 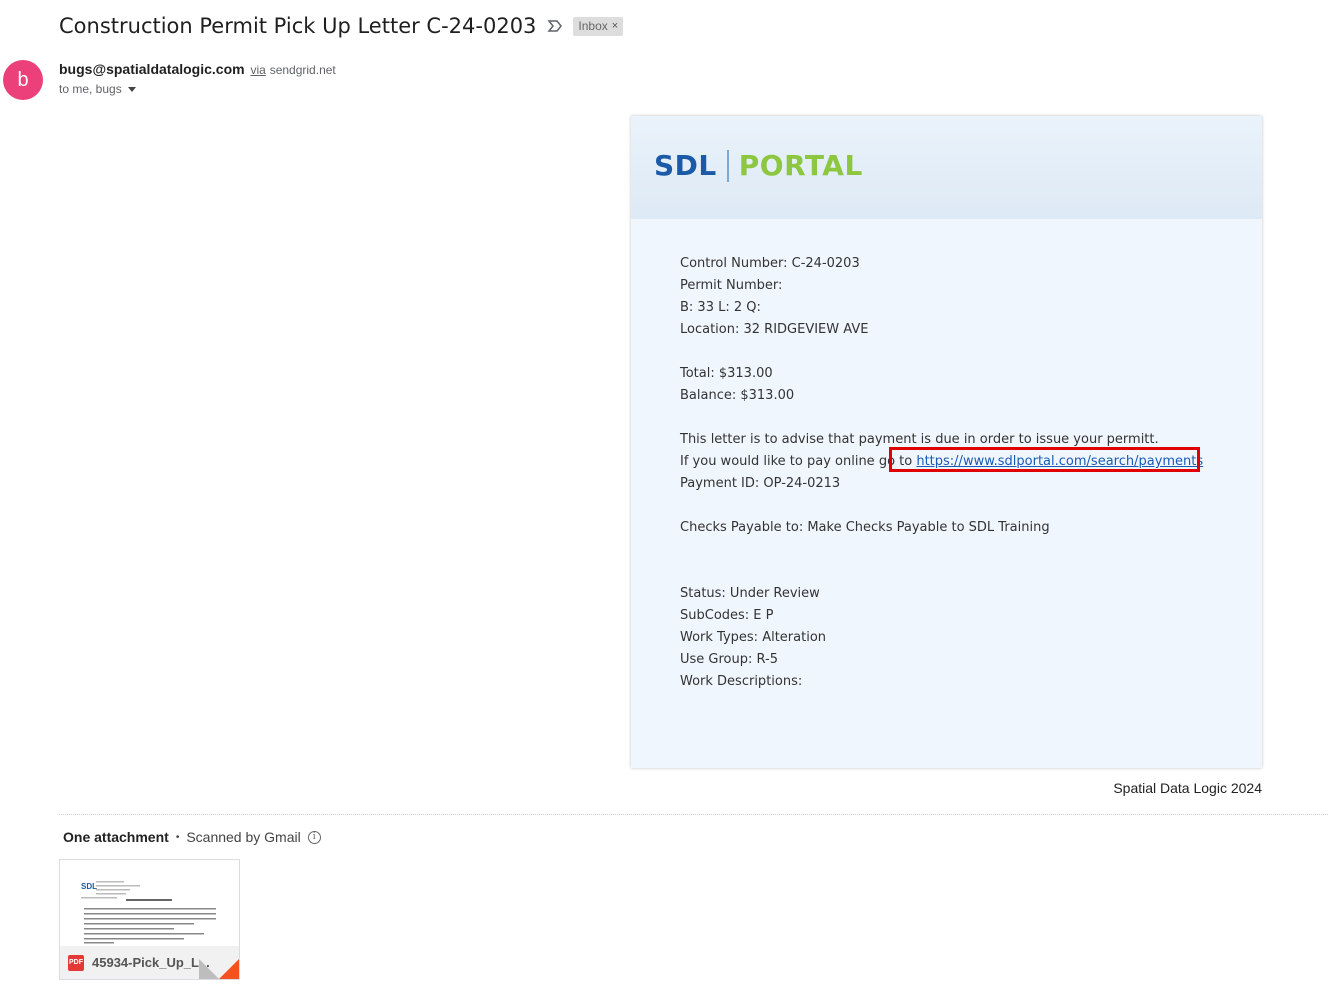 What do you see at coordinates (302, 70) in the screenshot?
I see `via-domain: sendgrid.net` at bounding box center [302, 70].